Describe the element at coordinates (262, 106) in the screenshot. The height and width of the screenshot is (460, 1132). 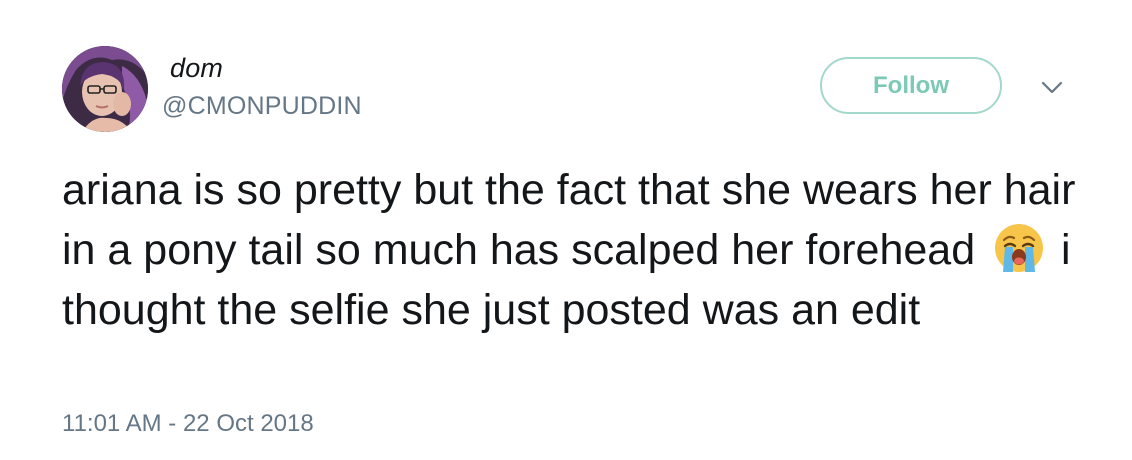
I see `user-handle: @CMONPUDDIN` at that location.